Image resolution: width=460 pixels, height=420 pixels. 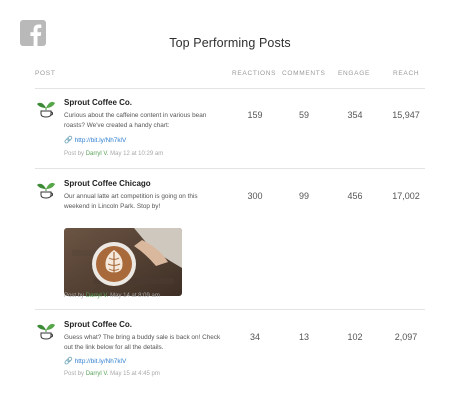 I want to click on post-image-latte-art, so click(x=123, y=262).